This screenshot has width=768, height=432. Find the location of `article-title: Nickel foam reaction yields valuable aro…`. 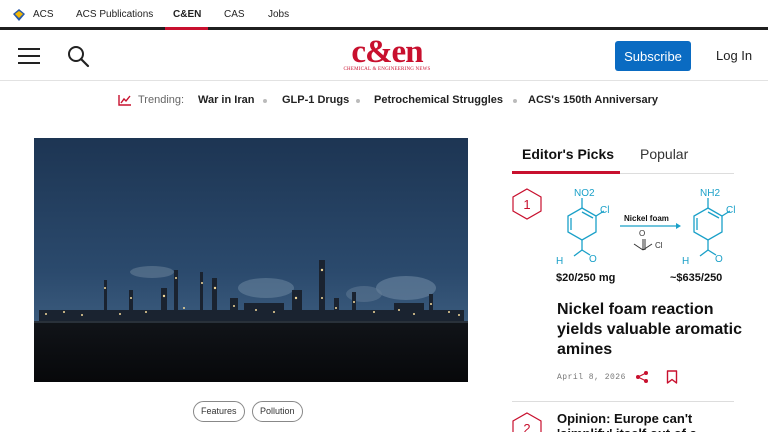

article-title: Nickel foam reaction yields valuable aro… is located at coordinates (649, 330).